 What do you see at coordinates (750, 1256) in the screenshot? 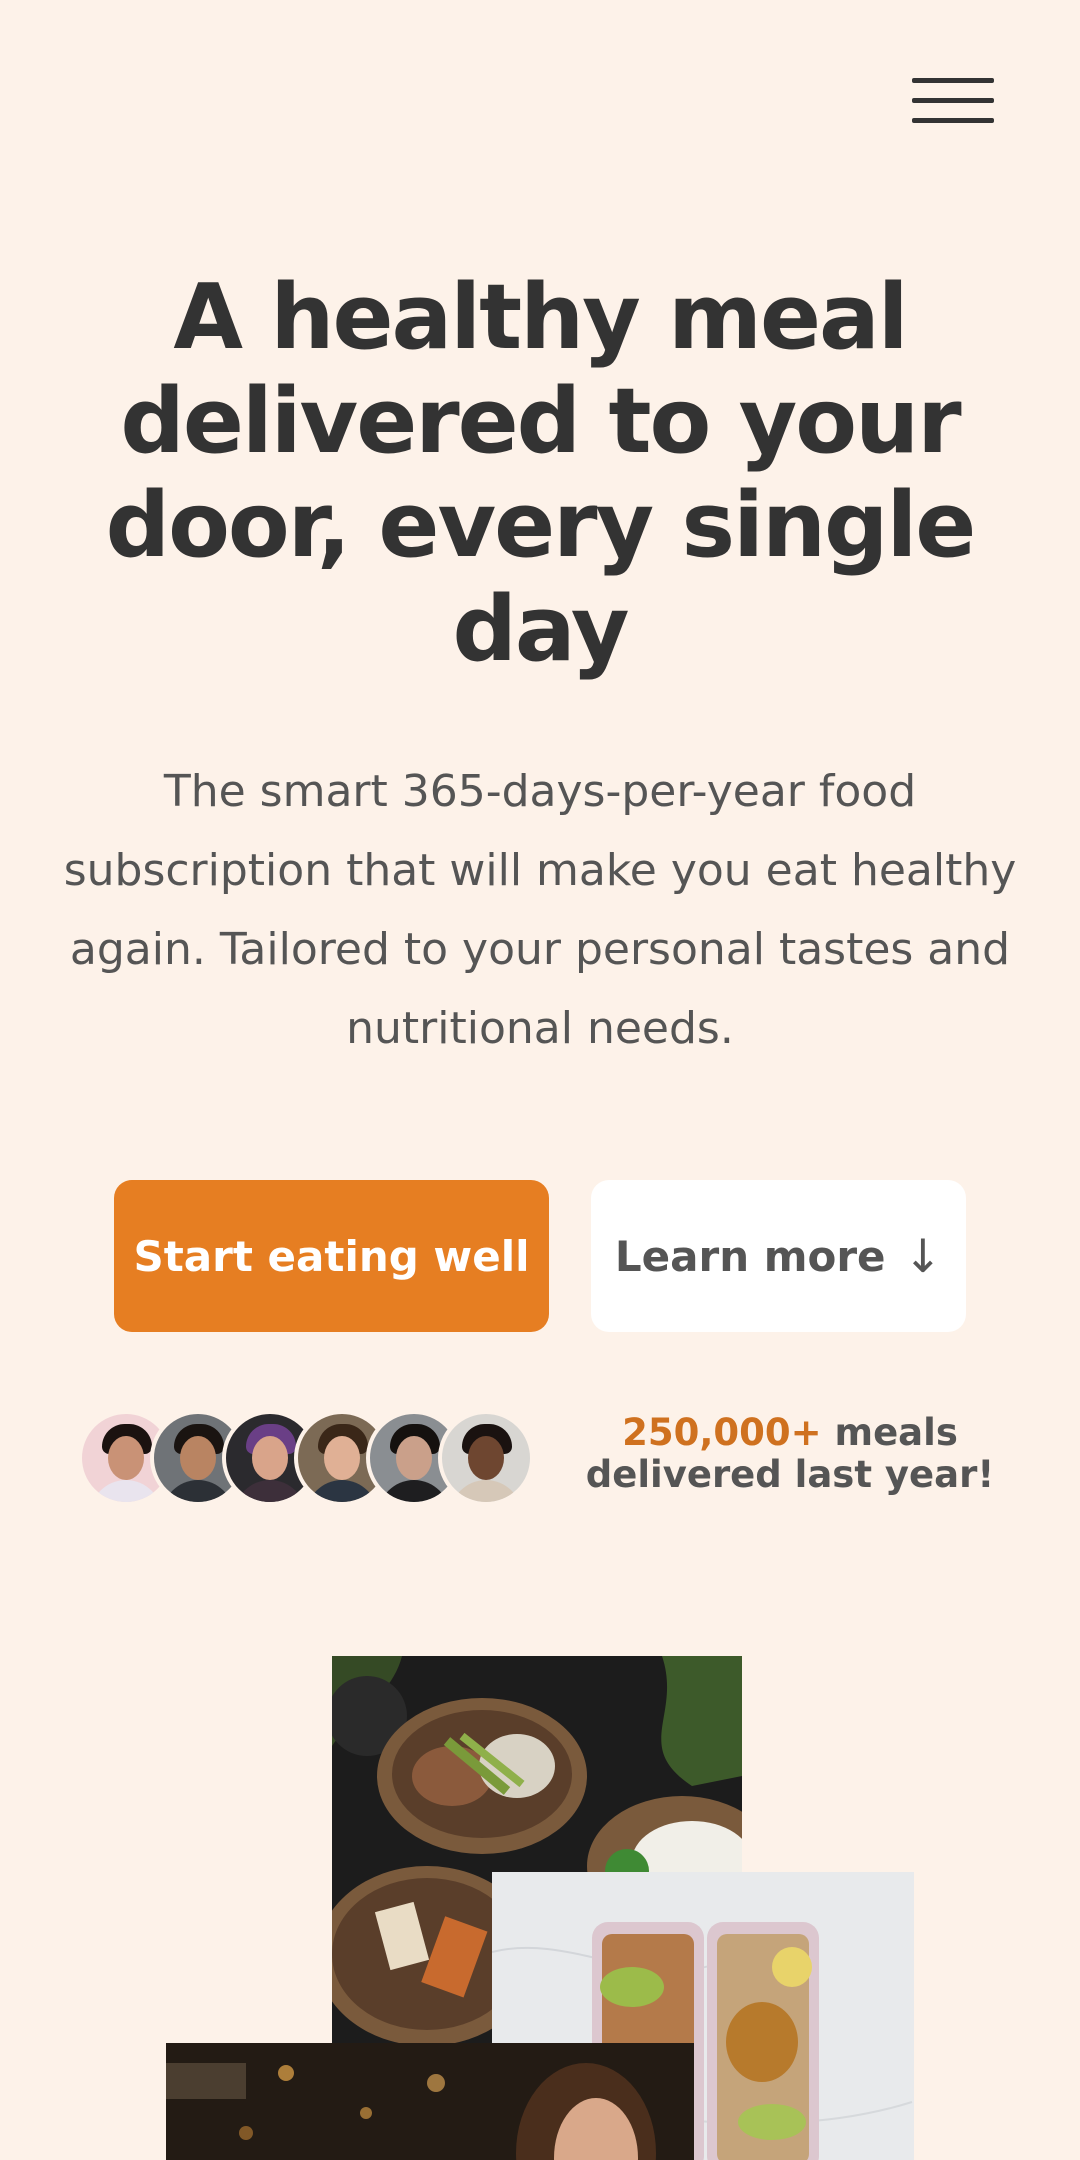
I see `learn-more-label: Learn more` at bounding box center [750, 1256].